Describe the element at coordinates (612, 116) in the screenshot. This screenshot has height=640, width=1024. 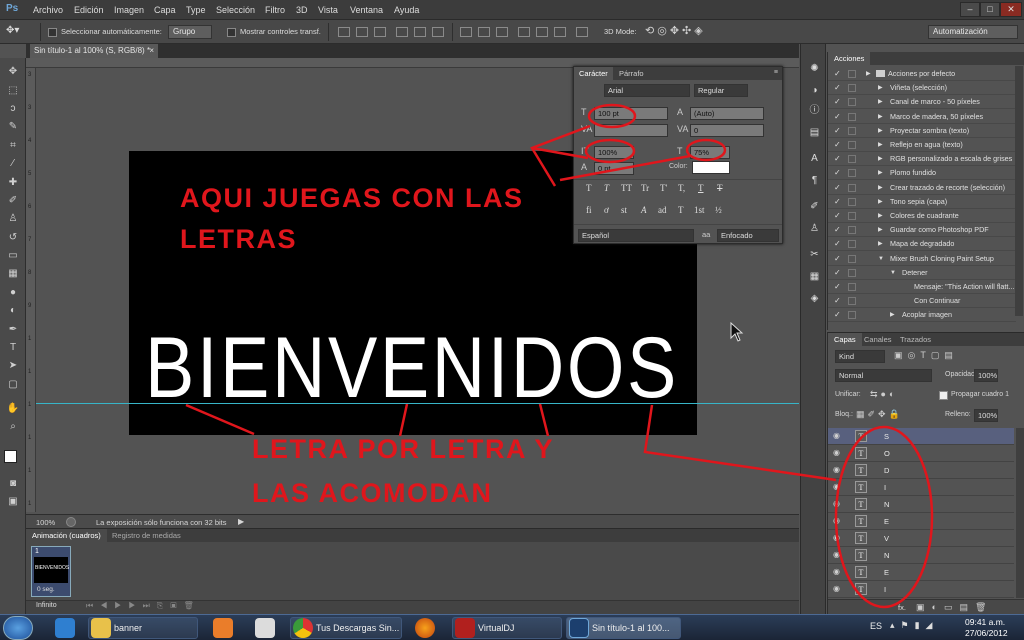
I see `annotation-circle-font-size` at that location.